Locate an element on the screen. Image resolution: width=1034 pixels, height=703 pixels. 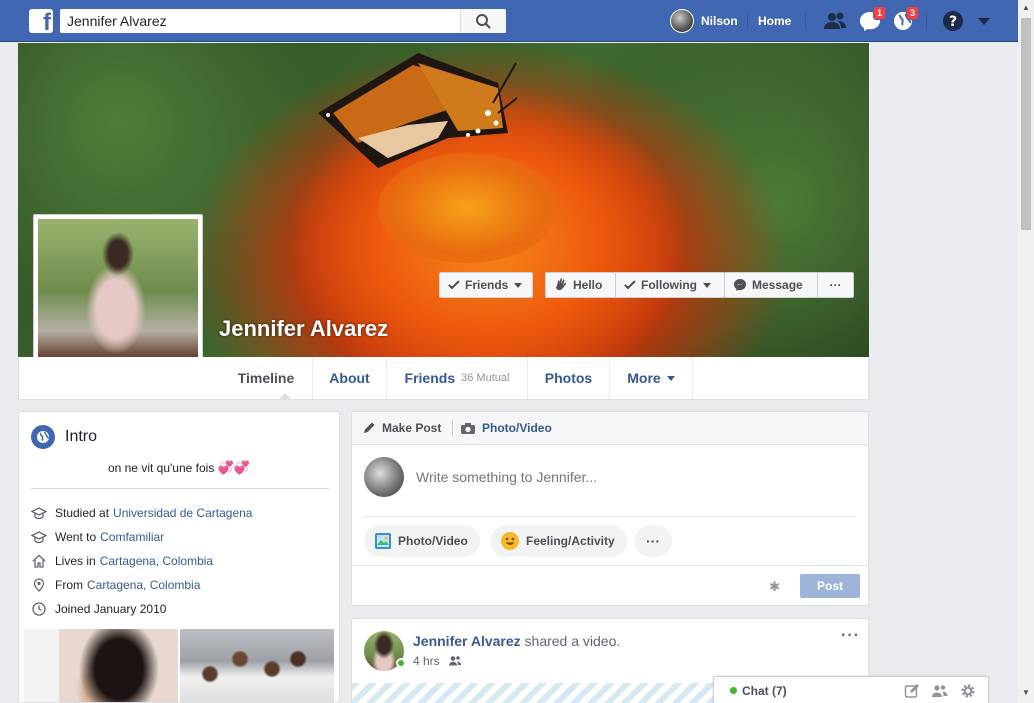
chat-label: Chat (7) is located at coordinates (764, 691).